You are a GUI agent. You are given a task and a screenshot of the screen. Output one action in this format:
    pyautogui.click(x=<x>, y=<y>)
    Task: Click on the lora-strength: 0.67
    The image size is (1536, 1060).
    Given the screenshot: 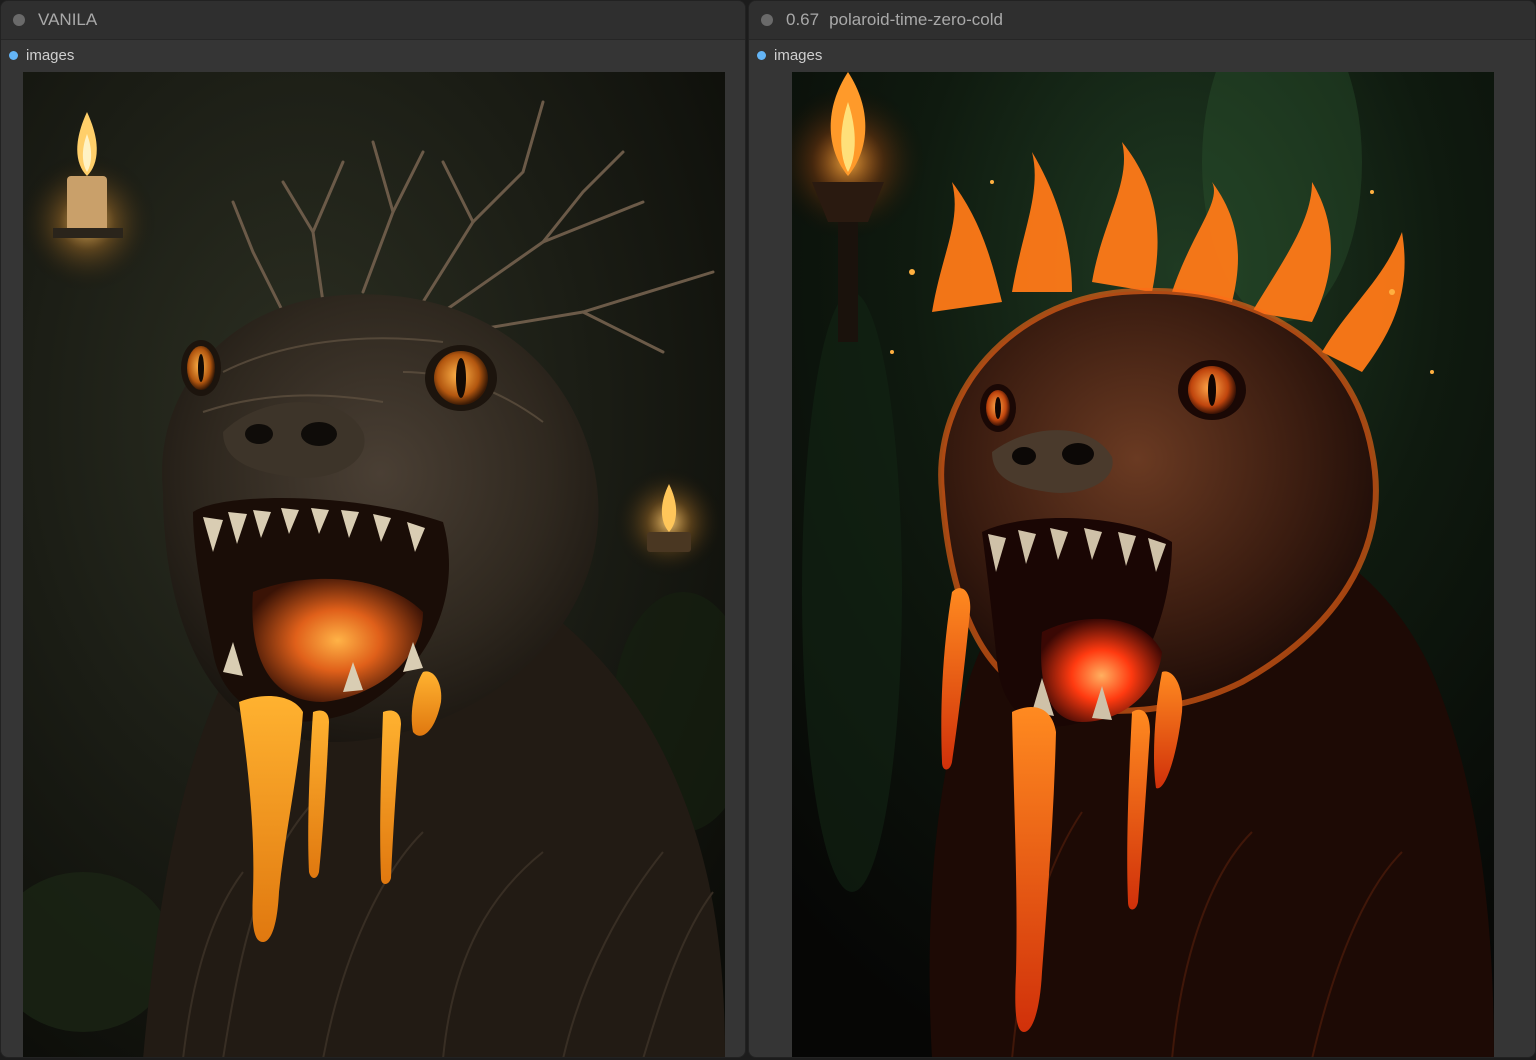 What is the action you would take?
    pyautogui.click(x=803, y=19)
    